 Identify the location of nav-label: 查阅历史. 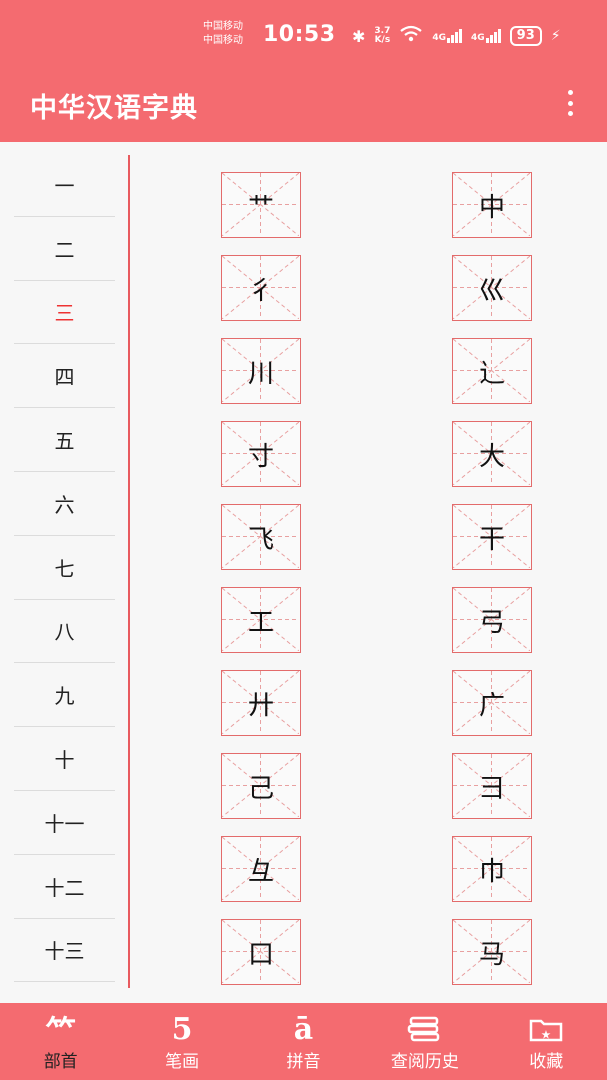
(424, 1062).